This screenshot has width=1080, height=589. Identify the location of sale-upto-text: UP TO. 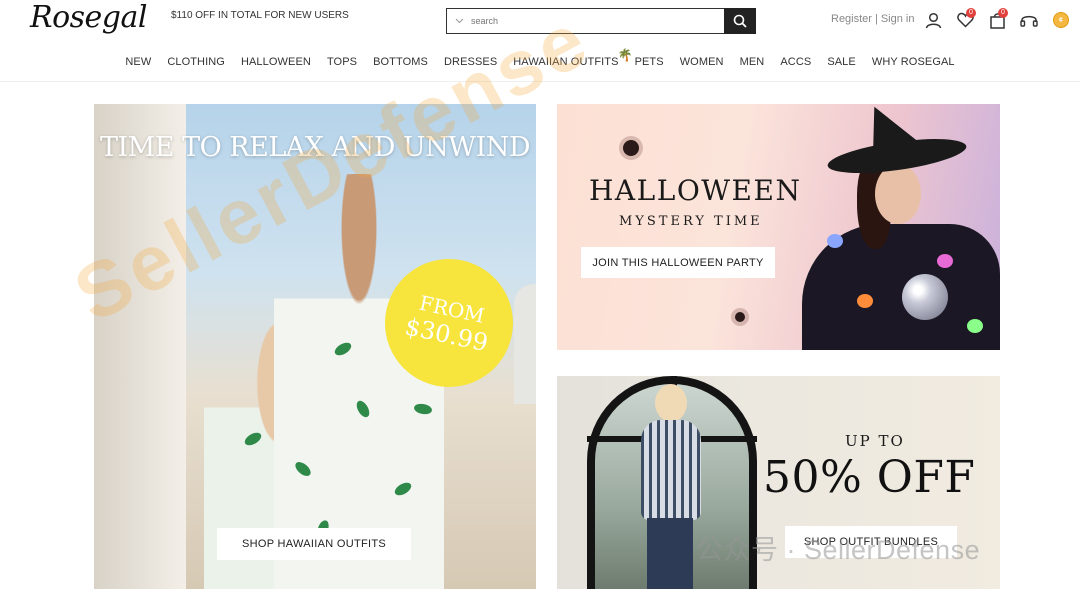
(875, 441).